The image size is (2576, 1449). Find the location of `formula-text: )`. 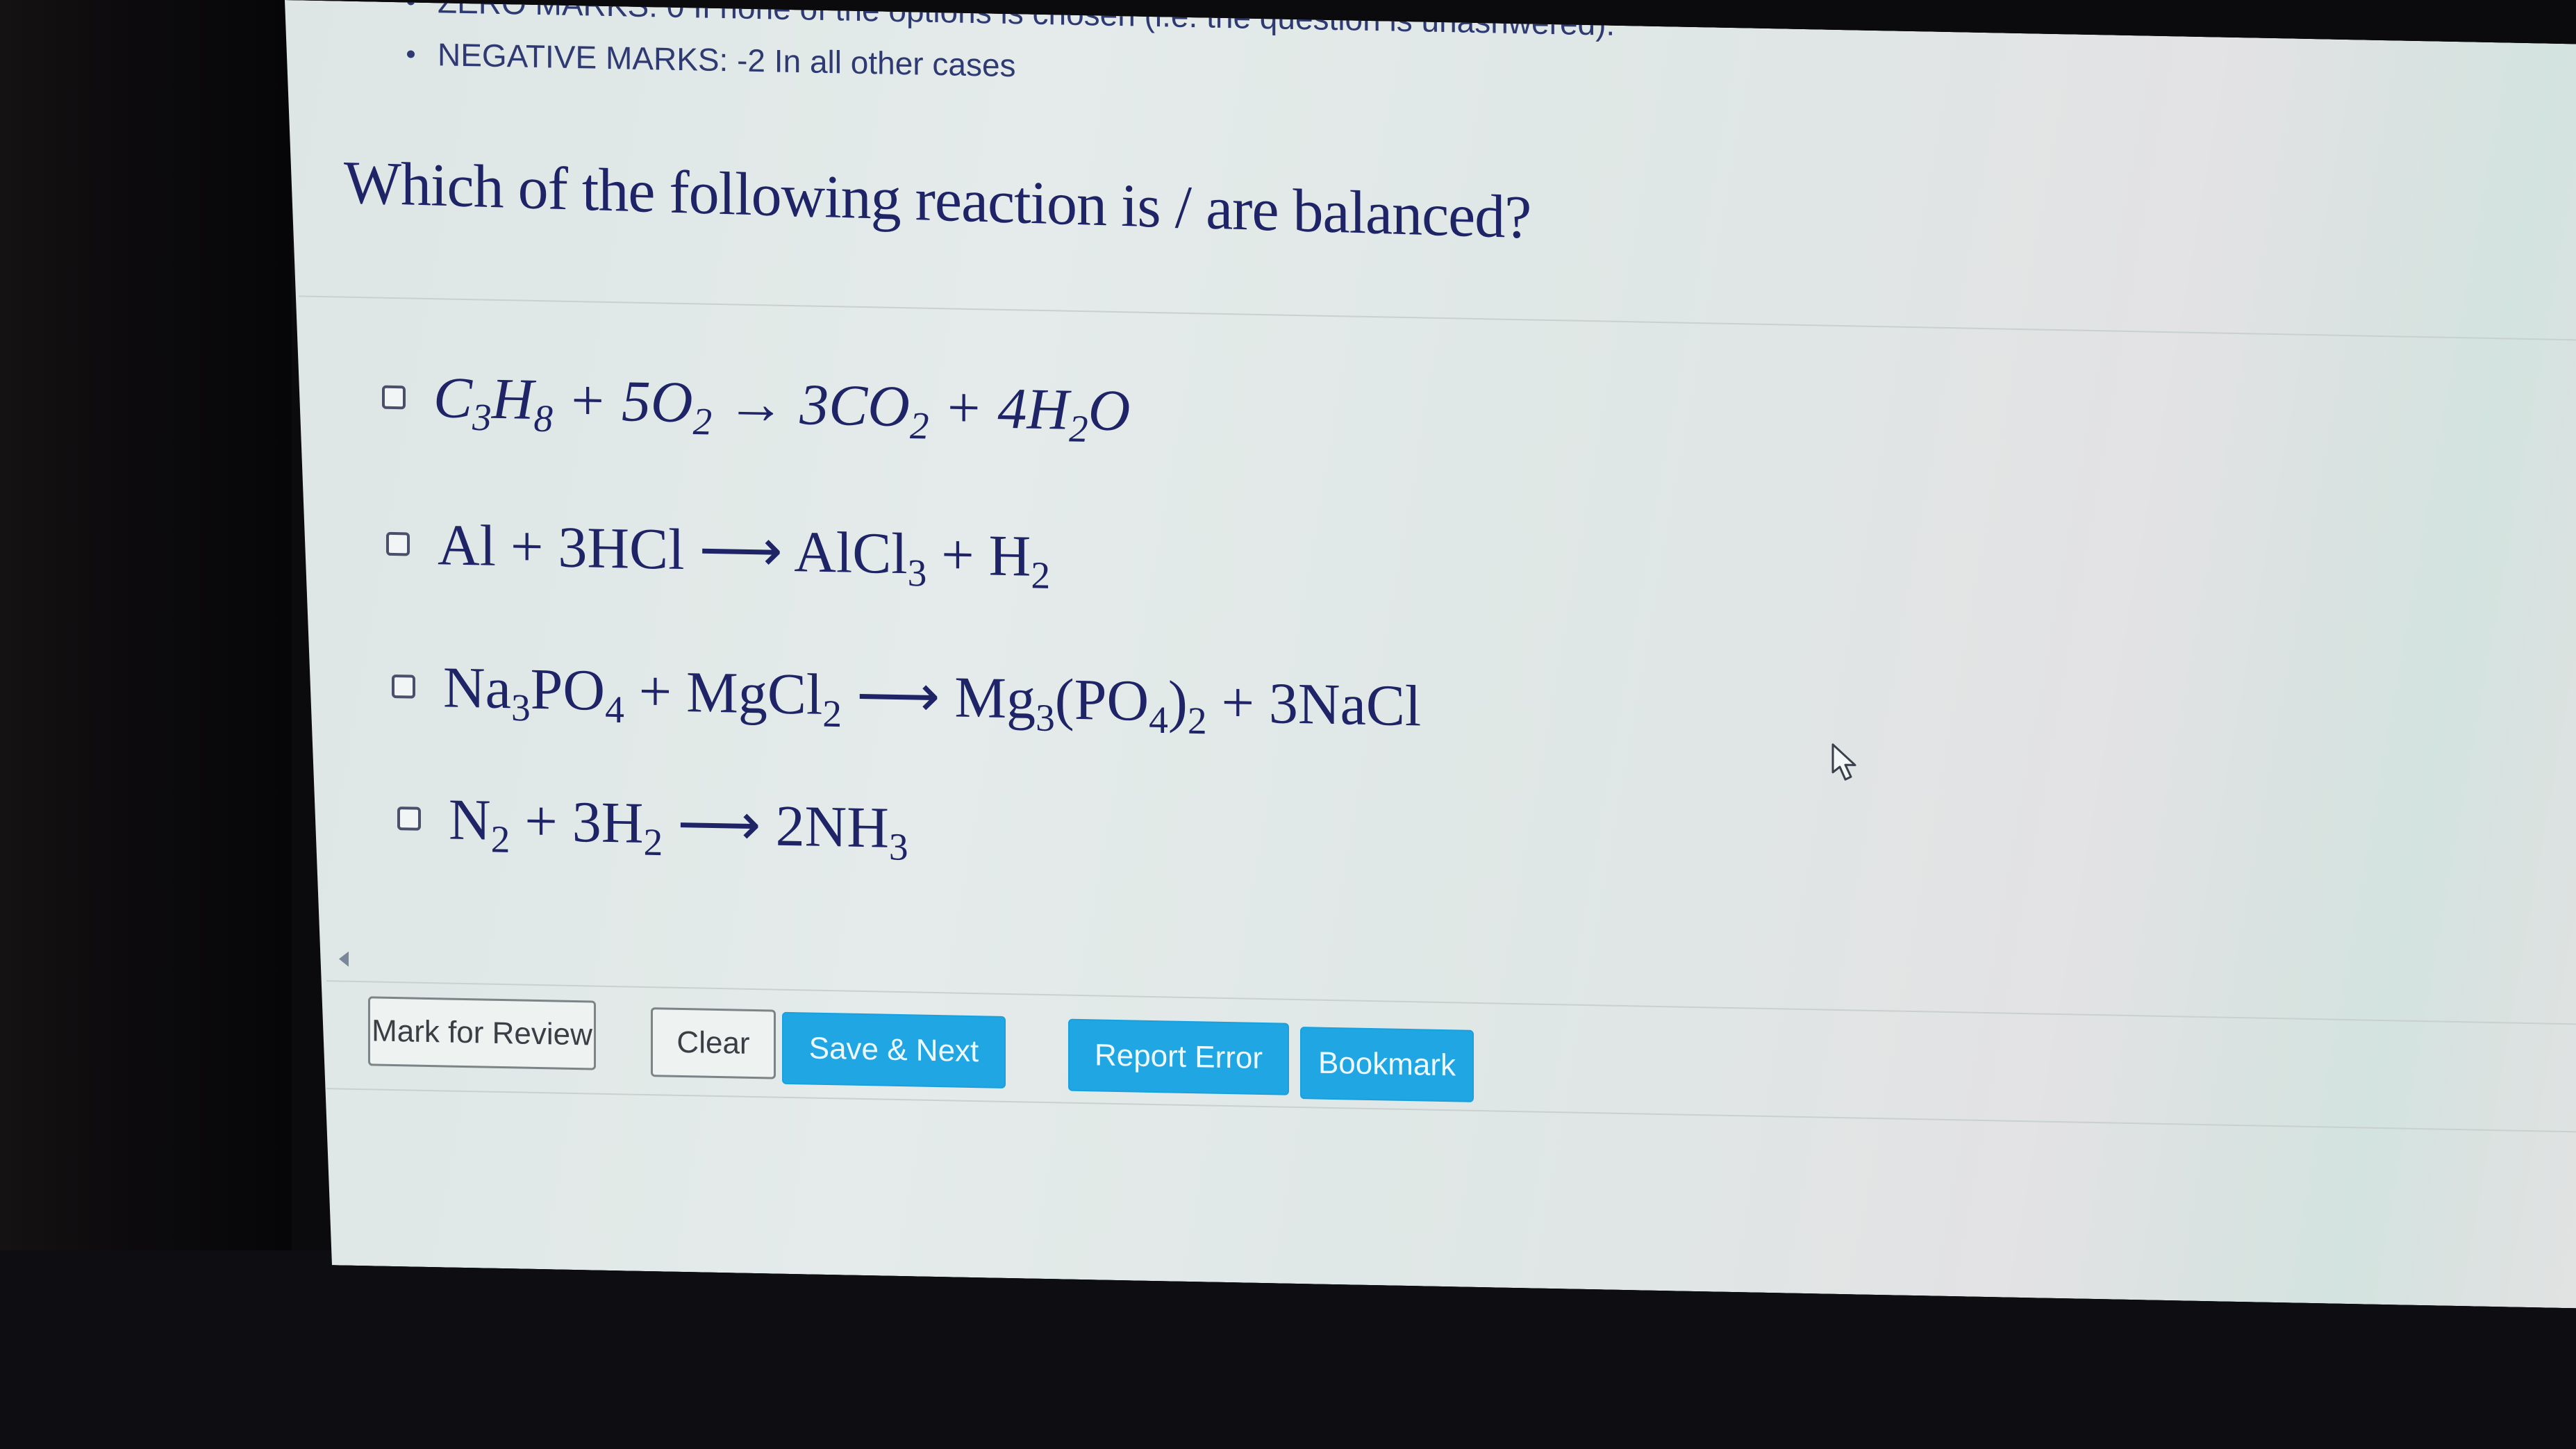

formula-text: ) is located at coordinates (1177, 701).